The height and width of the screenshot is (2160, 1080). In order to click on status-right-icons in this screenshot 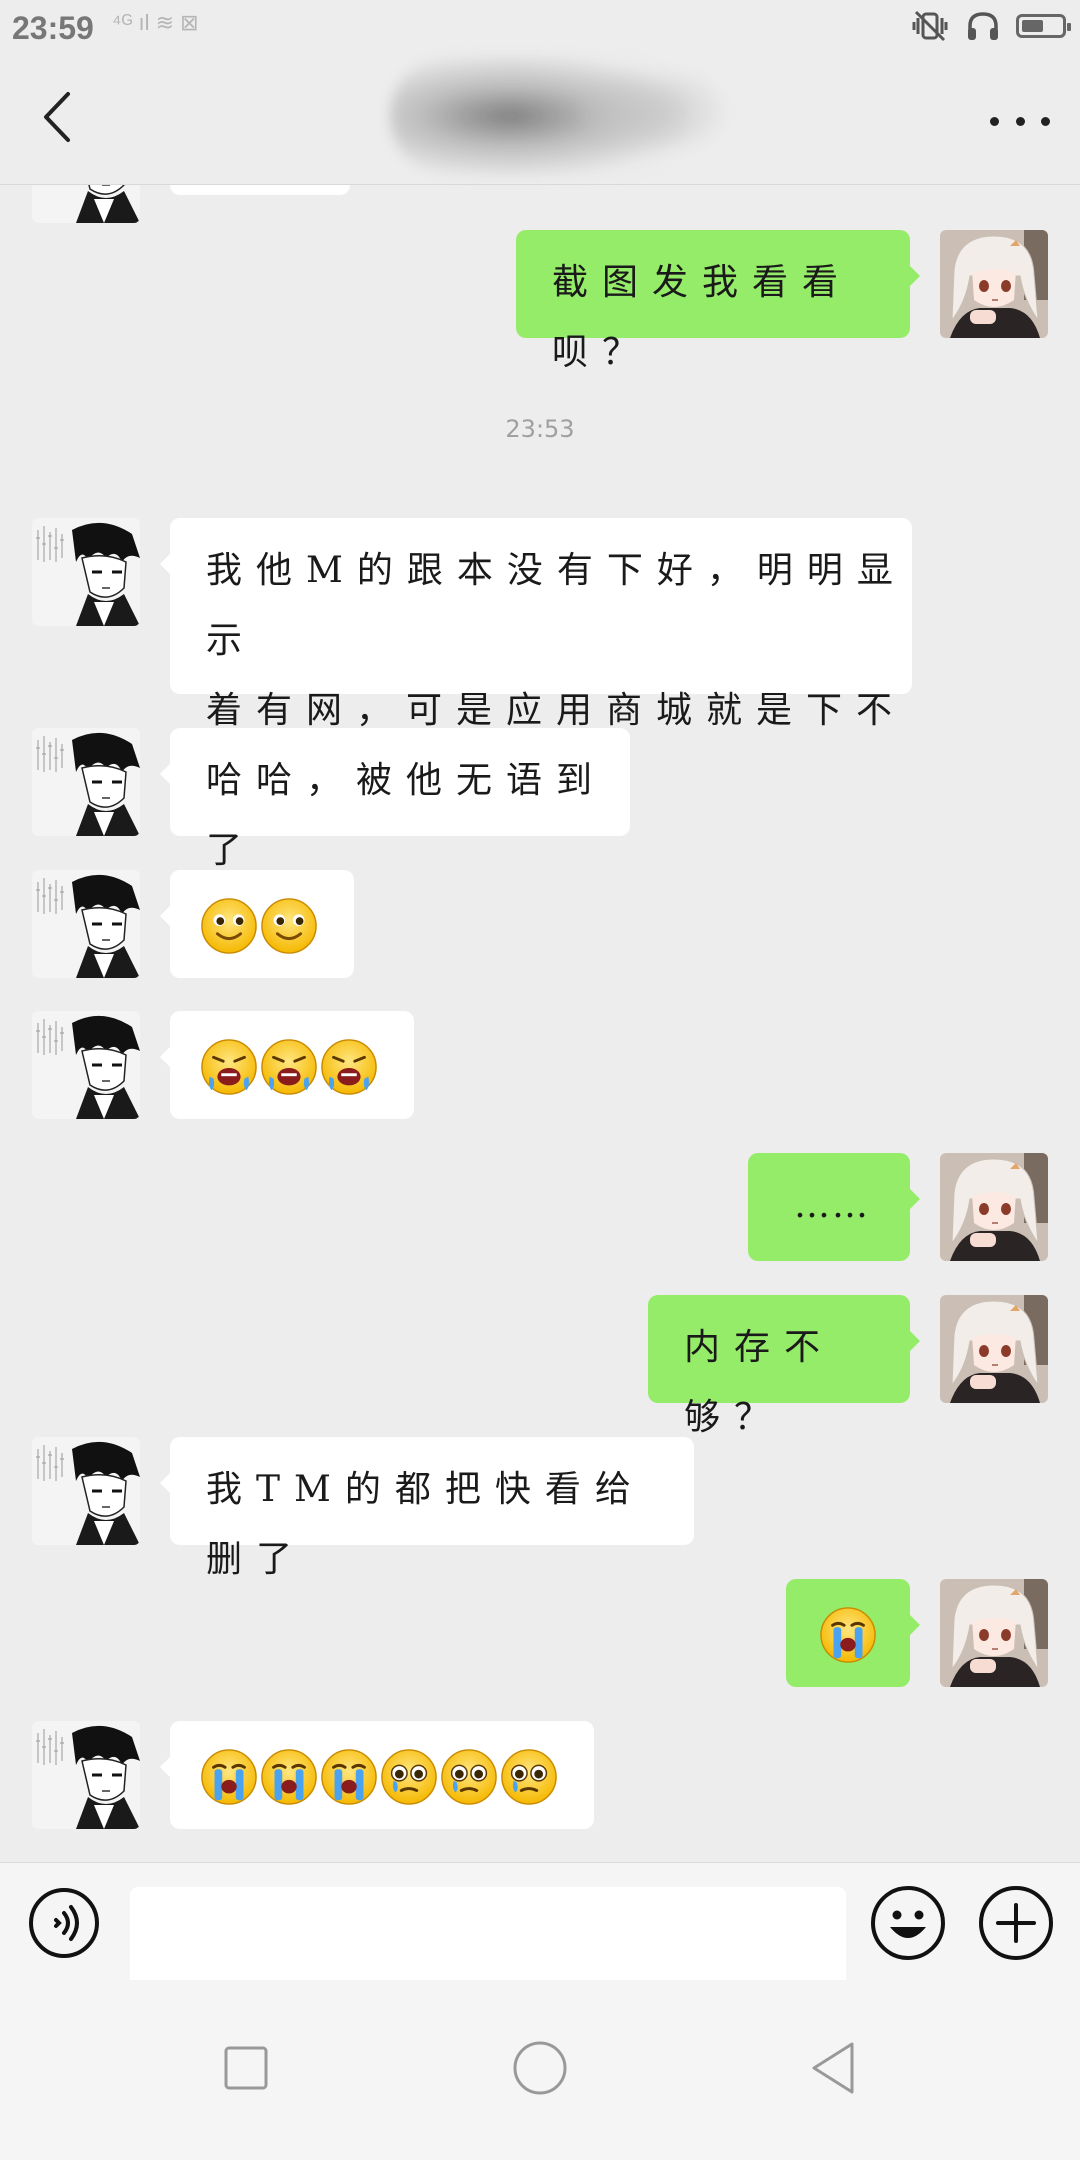, I will do `click(990, 26)`.